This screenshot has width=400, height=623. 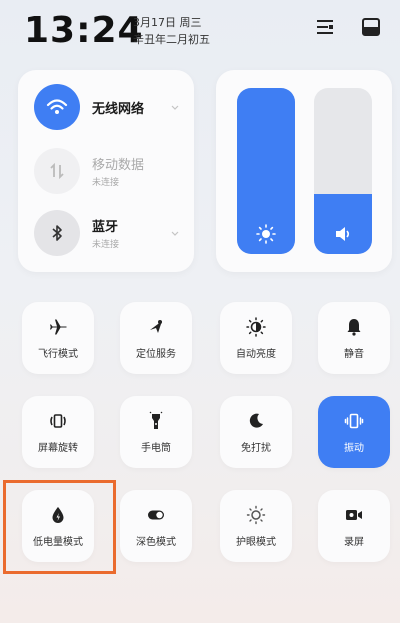 What do you see at coordinates (57, 171) in the screenshot?
I see `mobile-data-icon` at bounding box center [57, 171].